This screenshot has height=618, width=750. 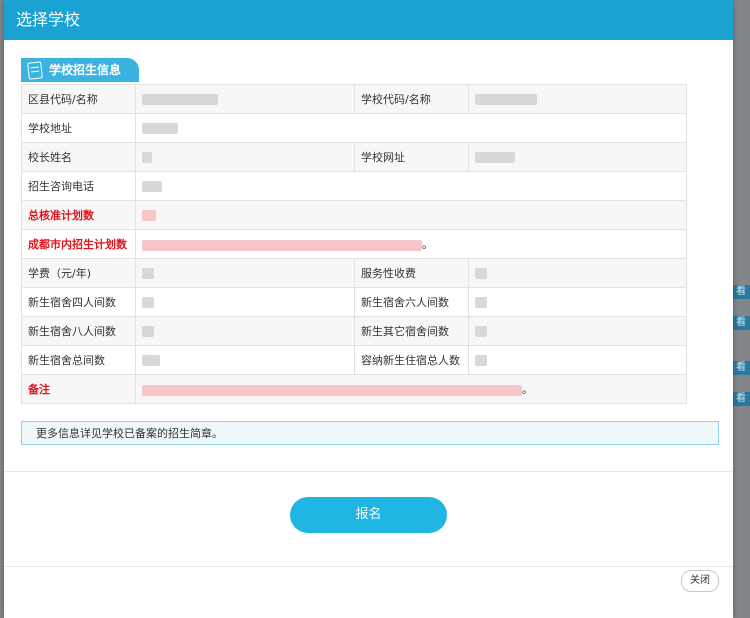 I want to click on section-tab: 学校招生信息, so click(x=80, y=70).